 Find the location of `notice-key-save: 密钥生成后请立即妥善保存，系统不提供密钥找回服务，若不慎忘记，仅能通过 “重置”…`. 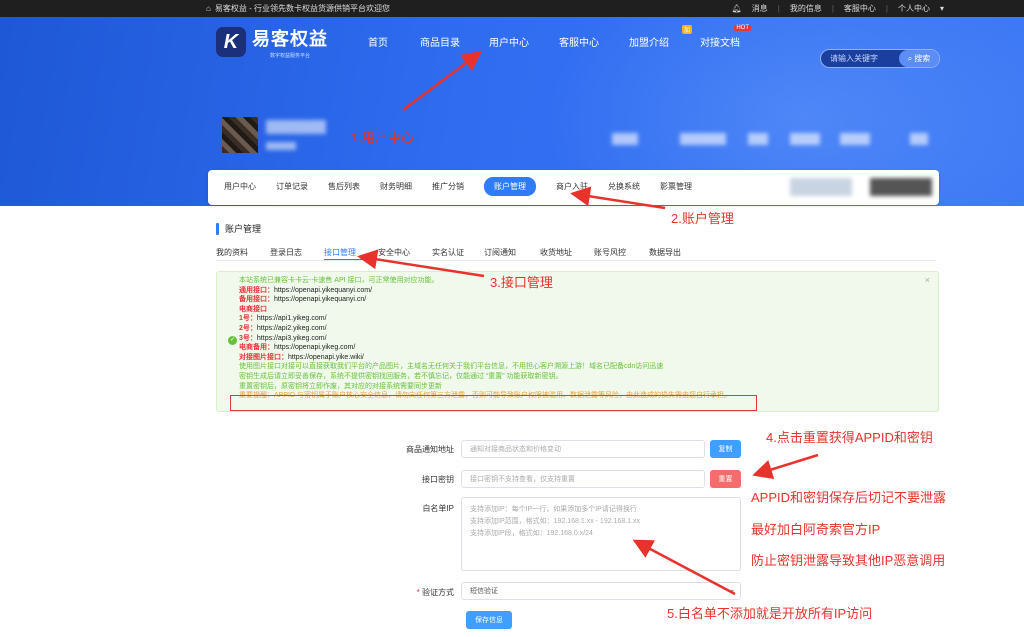

notice-key-save: 密钥生成后请立即妥善保存，系统不提供密钥找回服务，若不慎忘记，仅能通过 “重置”… is located at coordinates (401, 376).